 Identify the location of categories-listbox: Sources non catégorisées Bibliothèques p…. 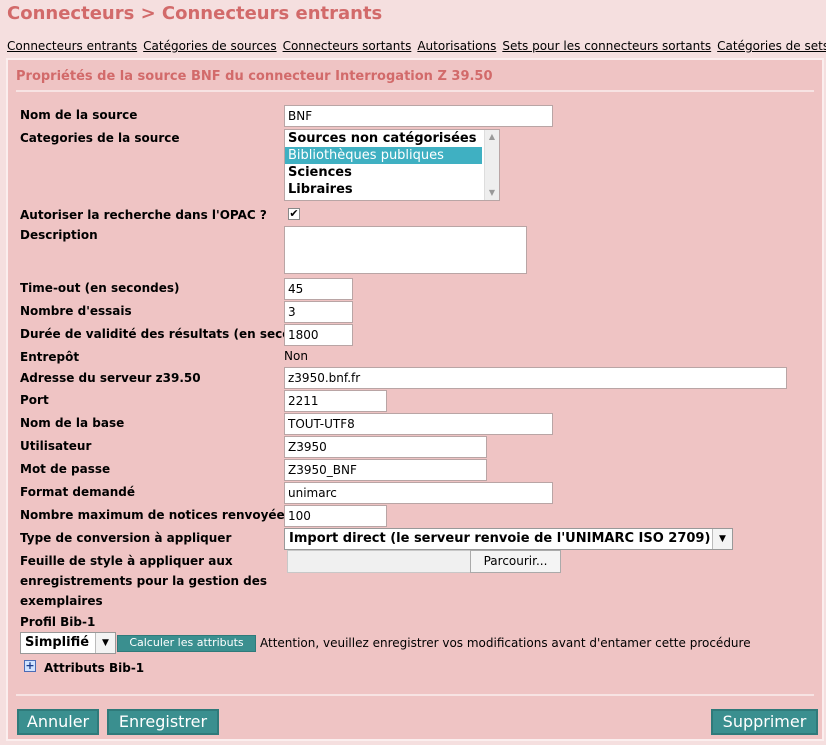
(392, 165).